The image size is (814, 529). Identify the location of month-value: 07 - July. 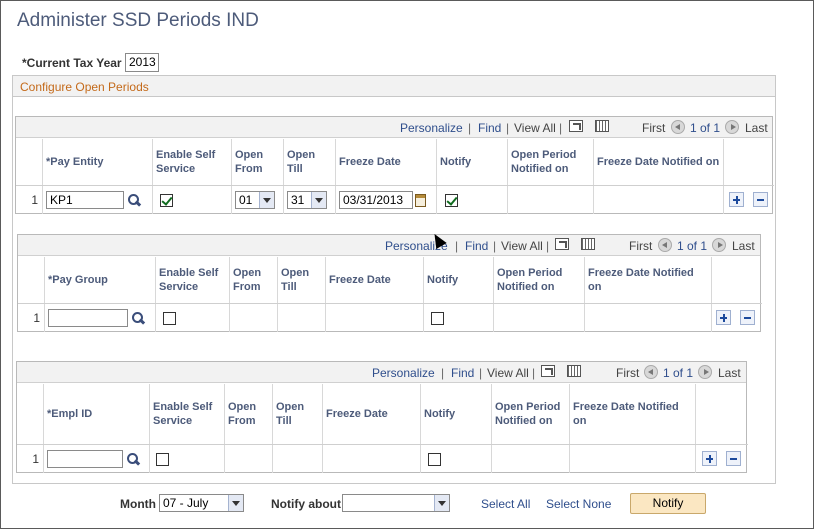
(186, 503).